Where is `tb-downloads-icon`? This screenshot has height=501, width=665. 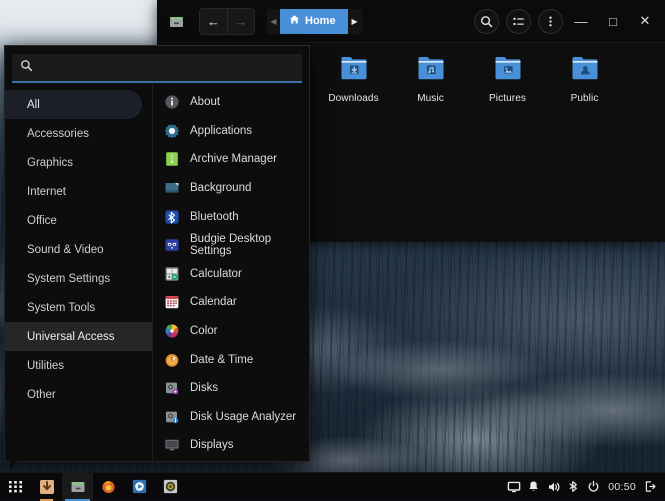
tb-downloads-icon is located at coordinates (46, 487).